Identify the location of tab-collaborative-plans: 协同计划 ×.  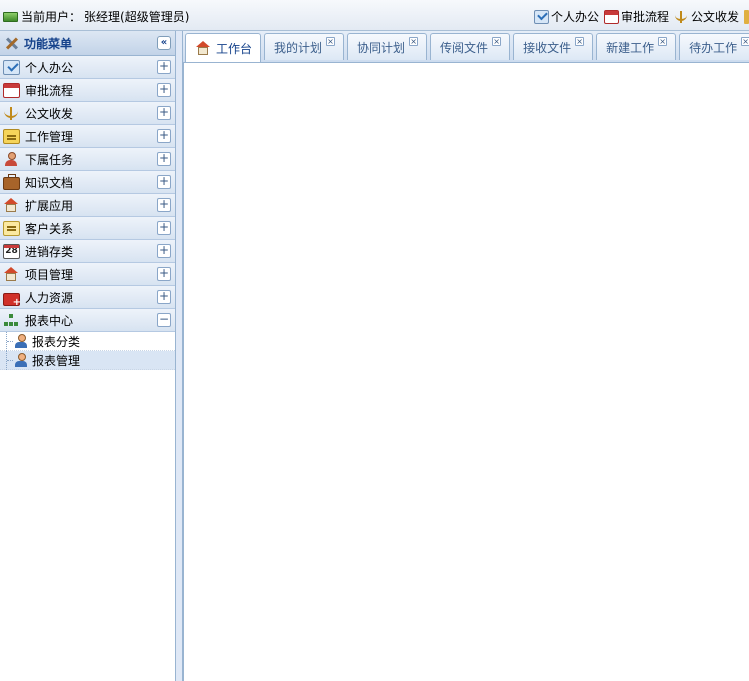
(387, 46).